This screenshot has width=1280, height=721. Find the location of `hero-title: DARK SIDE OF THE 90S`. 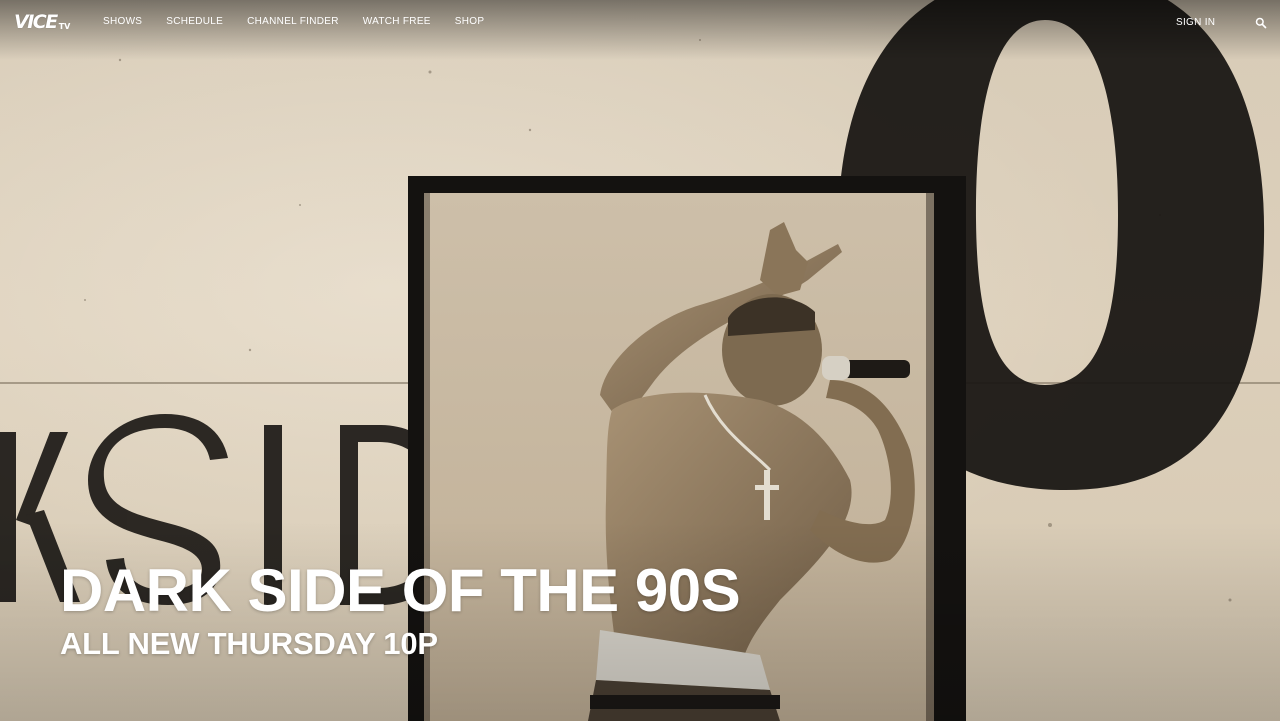

hero-title: DARK SIDE OF THE 90S is located at coordinates (400, 590).